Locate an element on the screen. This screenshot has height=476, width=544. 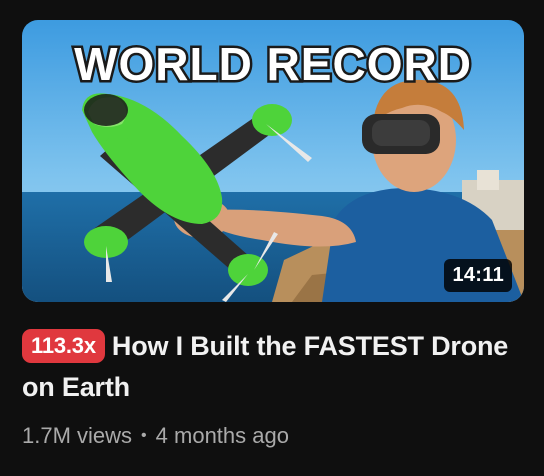
thumbnail-overlay-text: WORLD RECORD is located at coordinates (273, 64).